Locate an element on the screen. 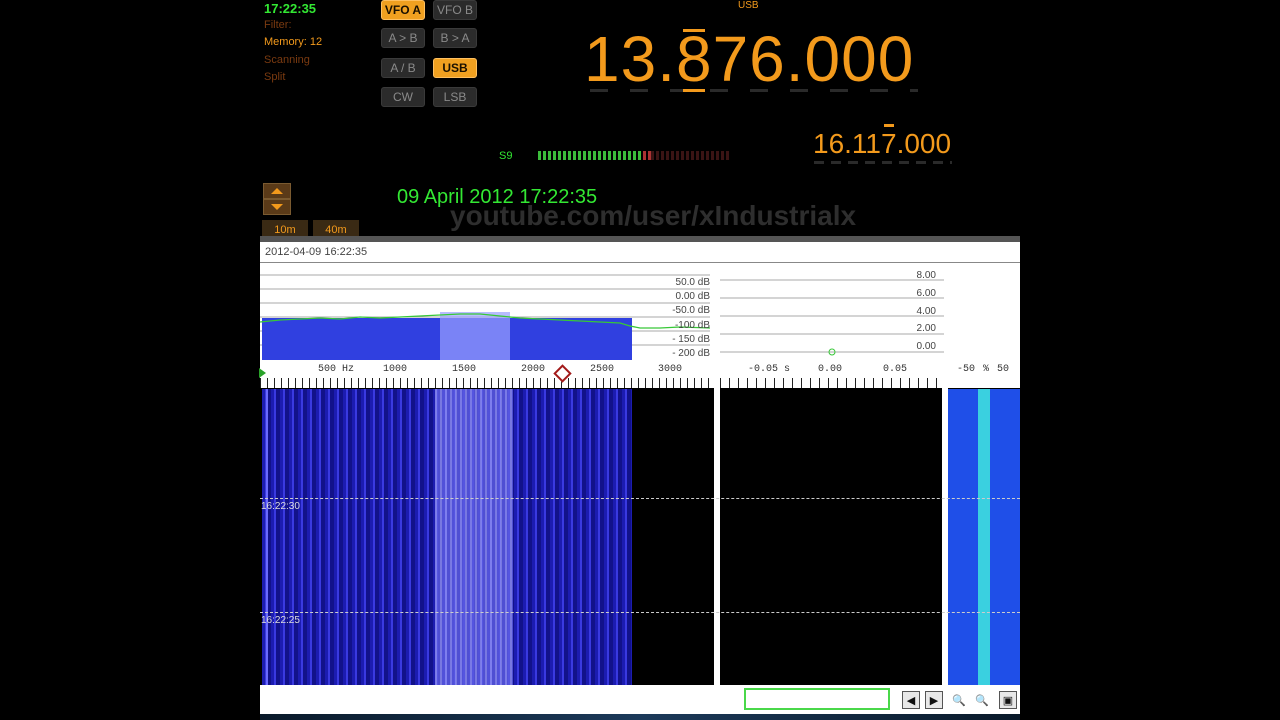  passband-start-marker is located at coordinates (262, 373).